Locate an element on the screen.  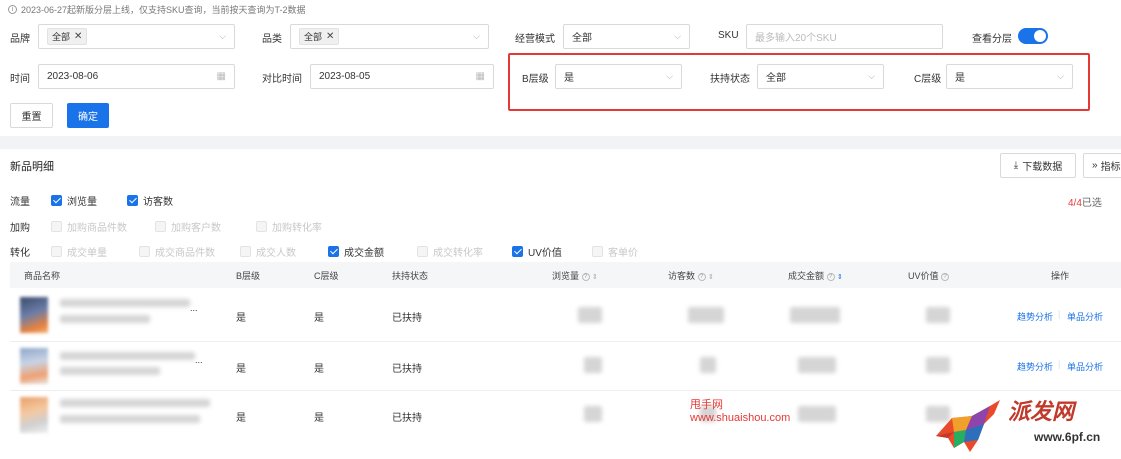
category-label: 品类 is located at coordinates (272, 39).